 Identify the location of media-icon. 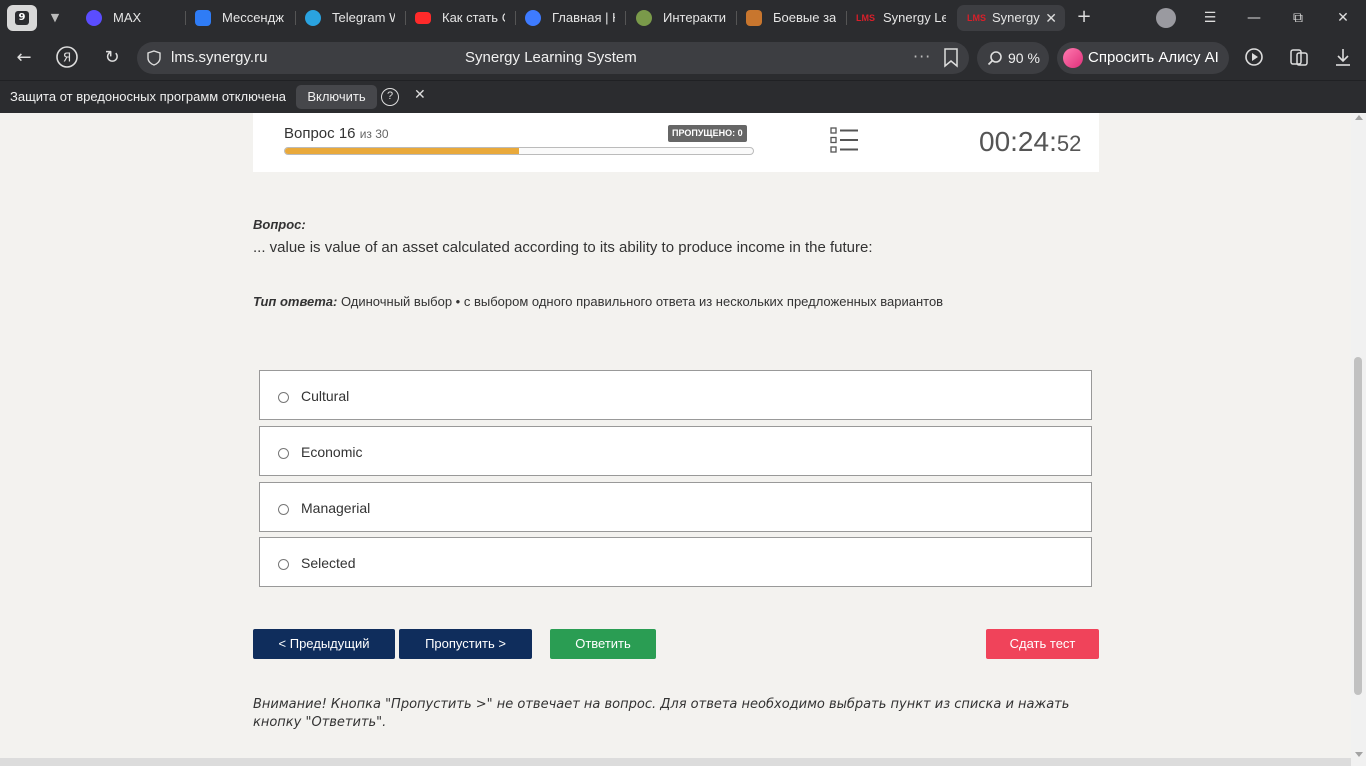
(1255, 58).